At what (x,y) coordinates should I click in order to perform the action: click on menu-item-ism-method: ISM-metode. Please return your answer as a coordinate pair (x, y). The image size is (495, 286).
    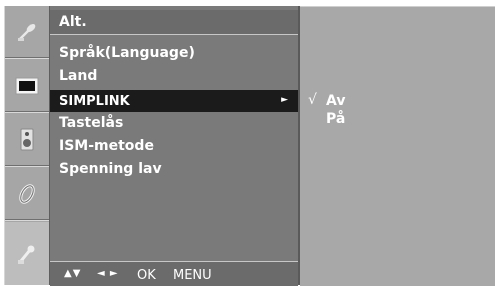
    Looking at the image, I should click on (174, 146).